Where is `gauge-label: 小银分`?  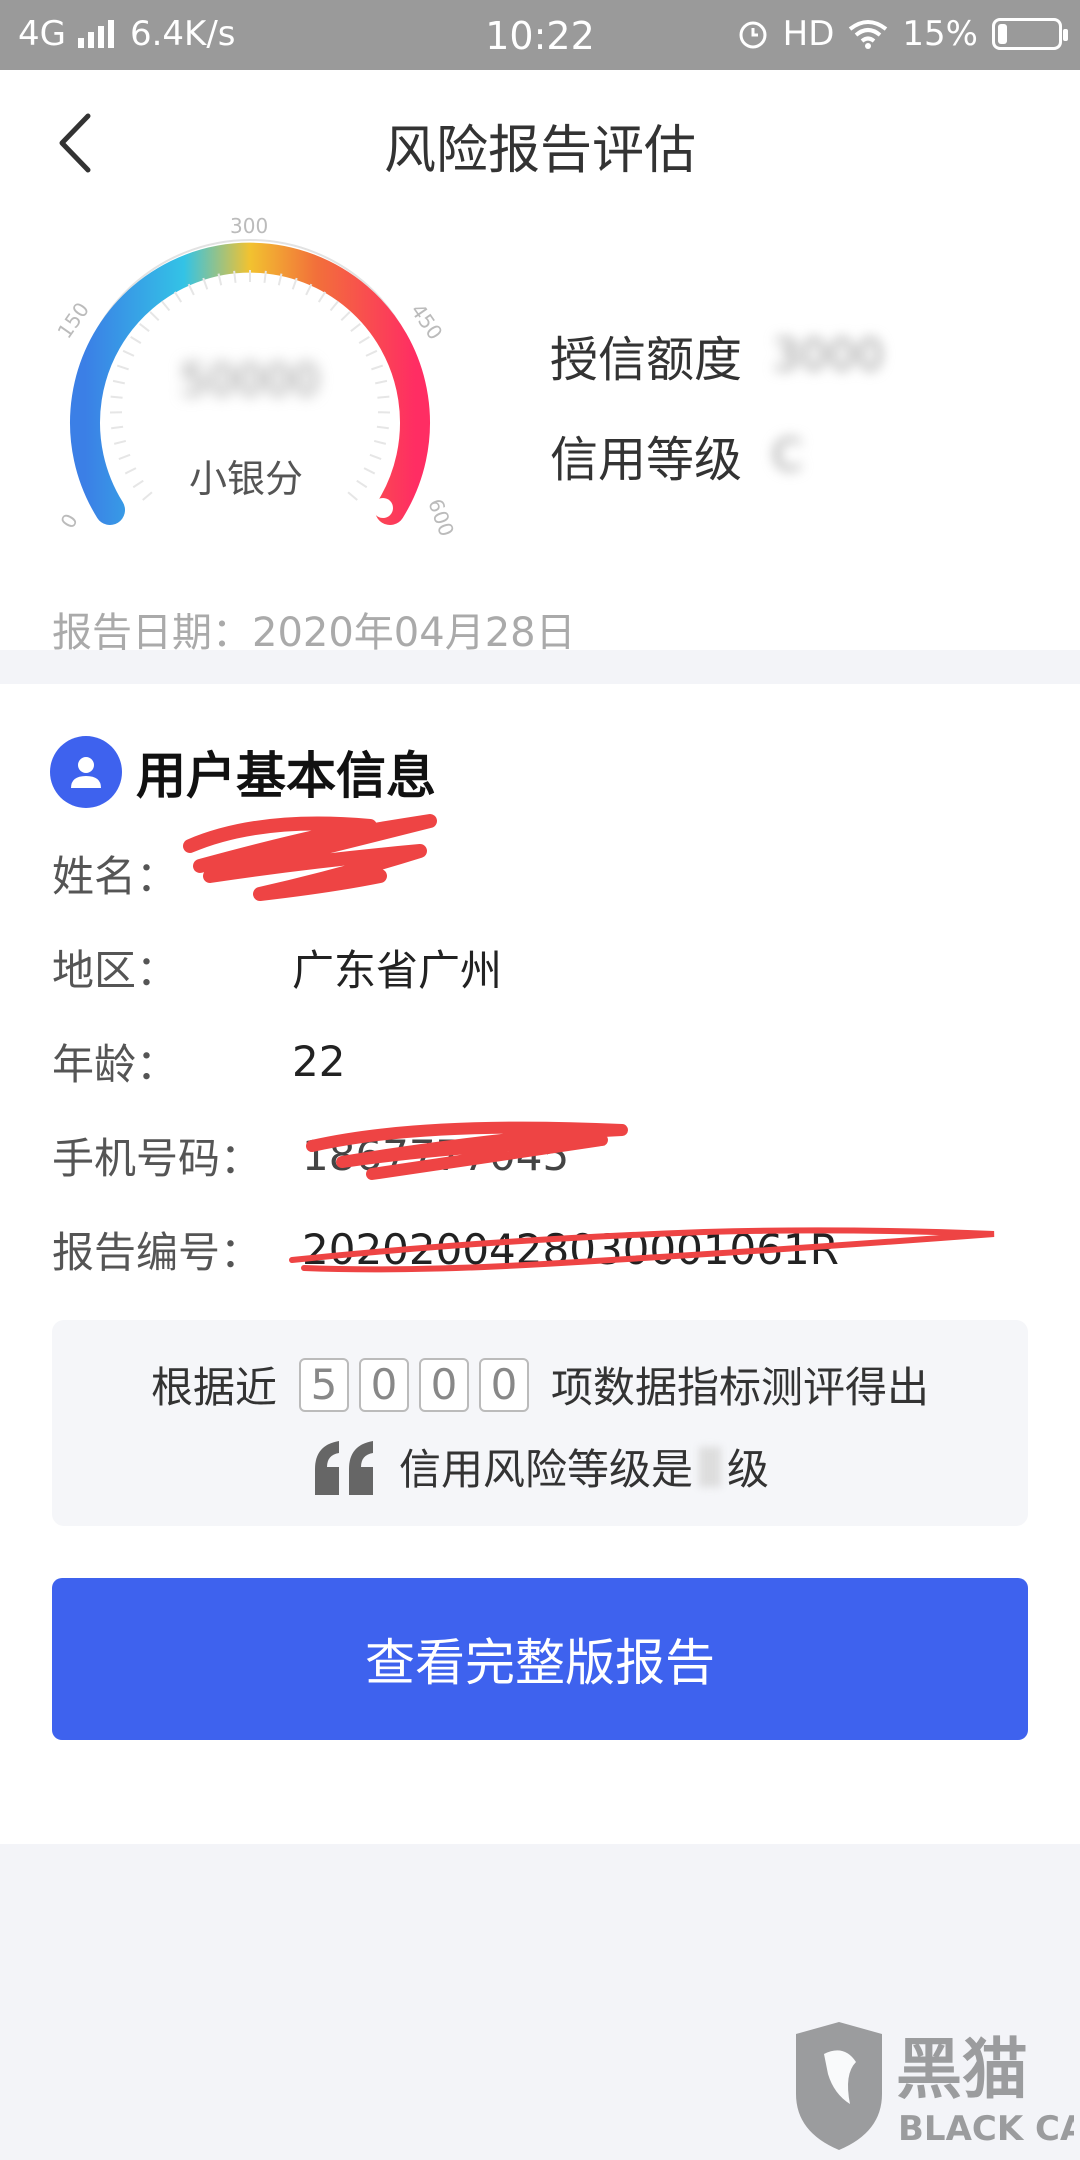 gauge-label: 小银分 is located at coordinates (246, 479).